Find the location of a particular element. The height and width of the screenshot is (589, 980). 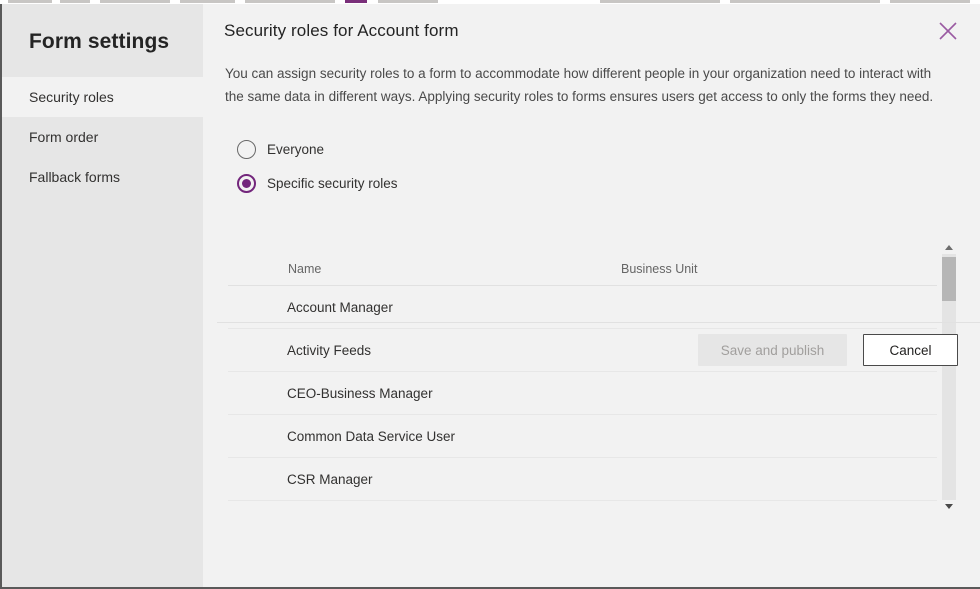

cell-name: Account Manager is located at coordinates (340, 307).